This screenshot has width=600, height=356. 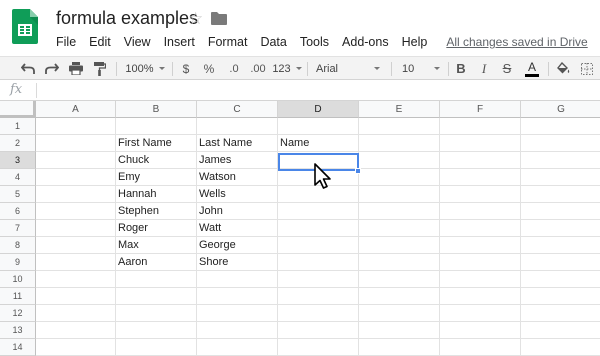 I want to click on menu-tools: Tools, so click(x=314, y=42).